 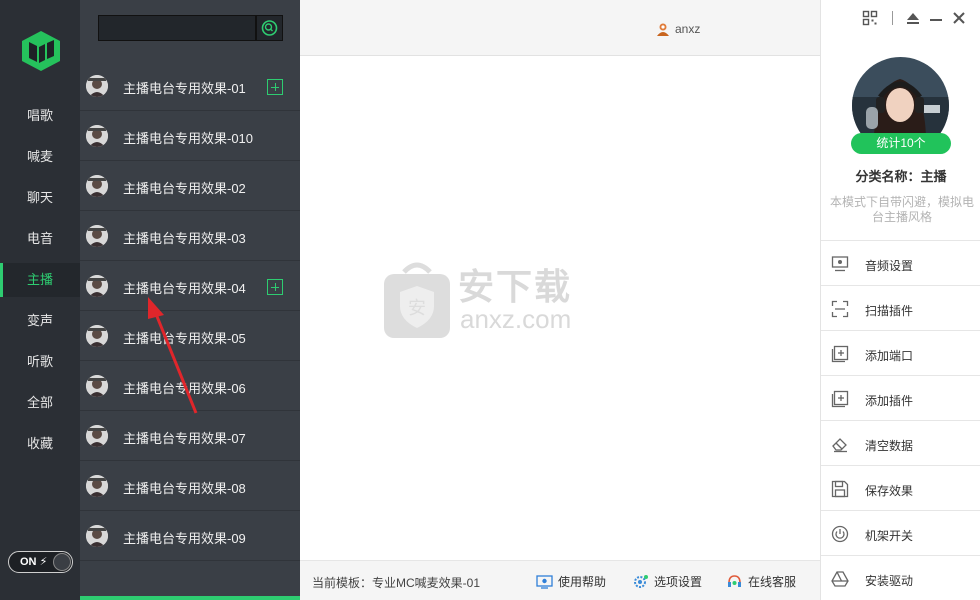 I want to click on list-item-label: 主播电台专用效果-07, so click(x=184, y=438).